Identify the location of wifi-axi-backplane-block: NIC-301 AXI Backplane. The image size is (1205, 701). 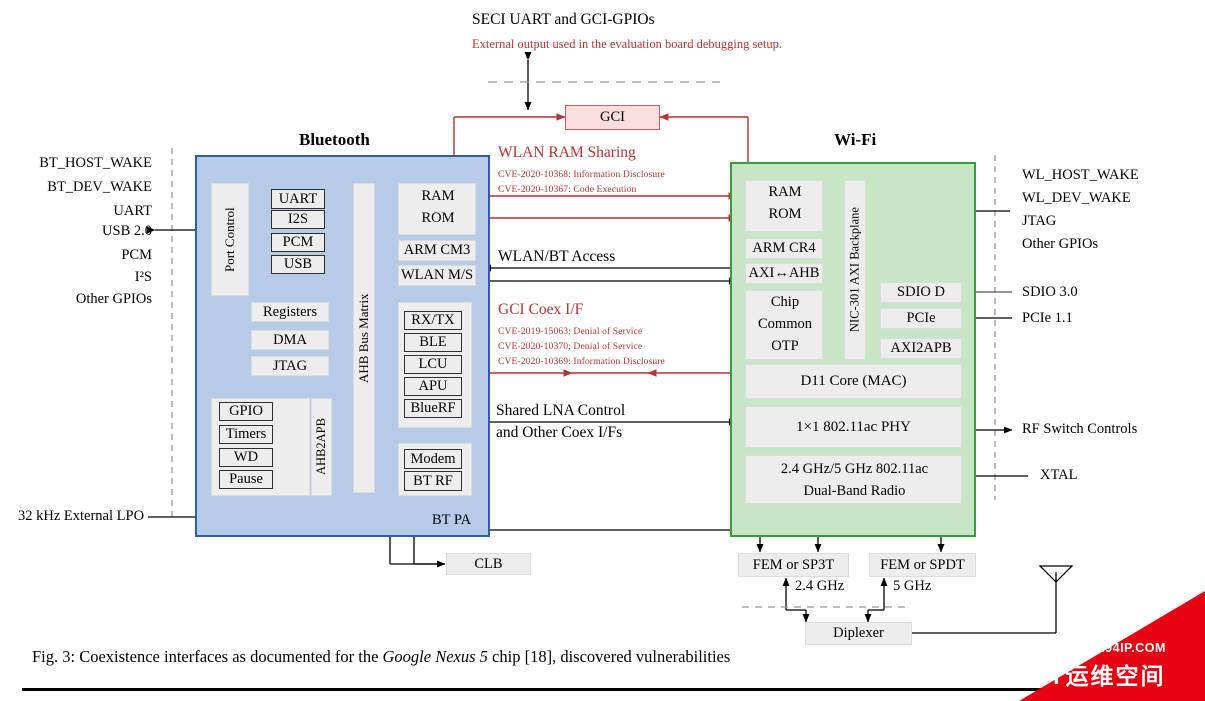
(855, 270).